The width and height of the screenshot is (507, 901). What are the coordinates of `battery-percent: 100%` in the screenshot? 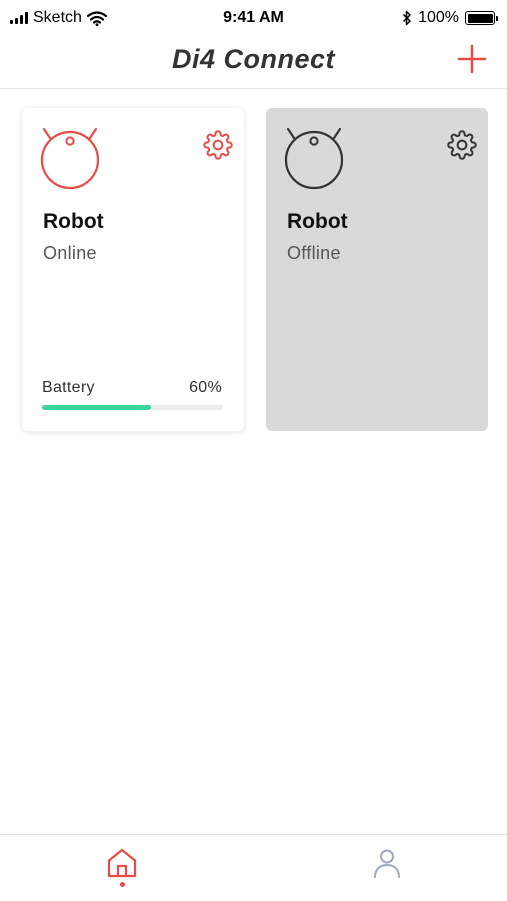 It's located at (438, 17).